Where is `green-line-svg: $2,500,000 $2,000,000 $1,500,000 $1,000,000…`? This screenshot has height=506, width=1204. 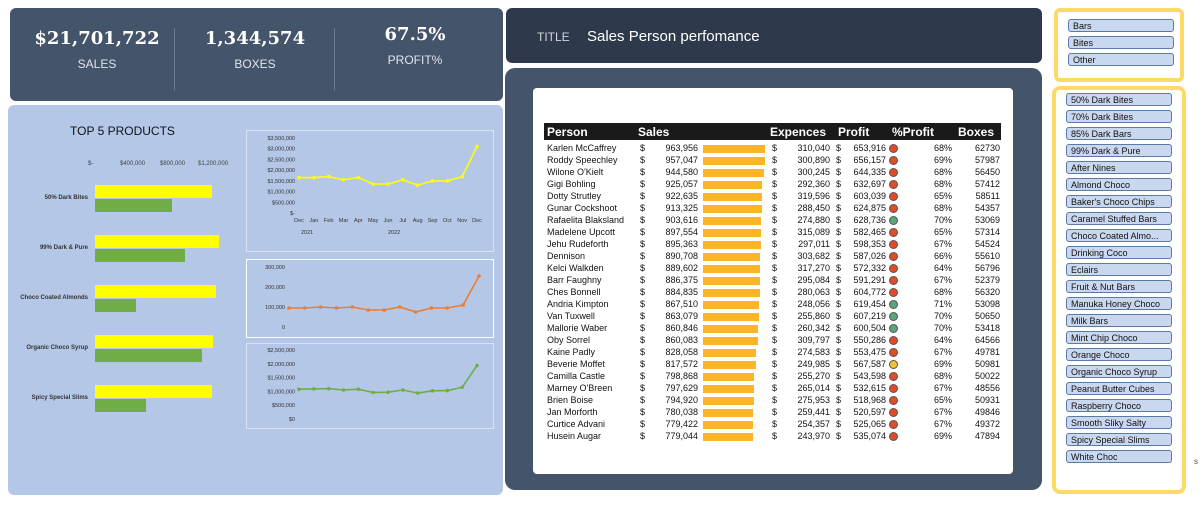
green-line-svg: $2,500,000 $2,000,000 $1,500,000 $1,000,000… is located at coordinates (373, 385).